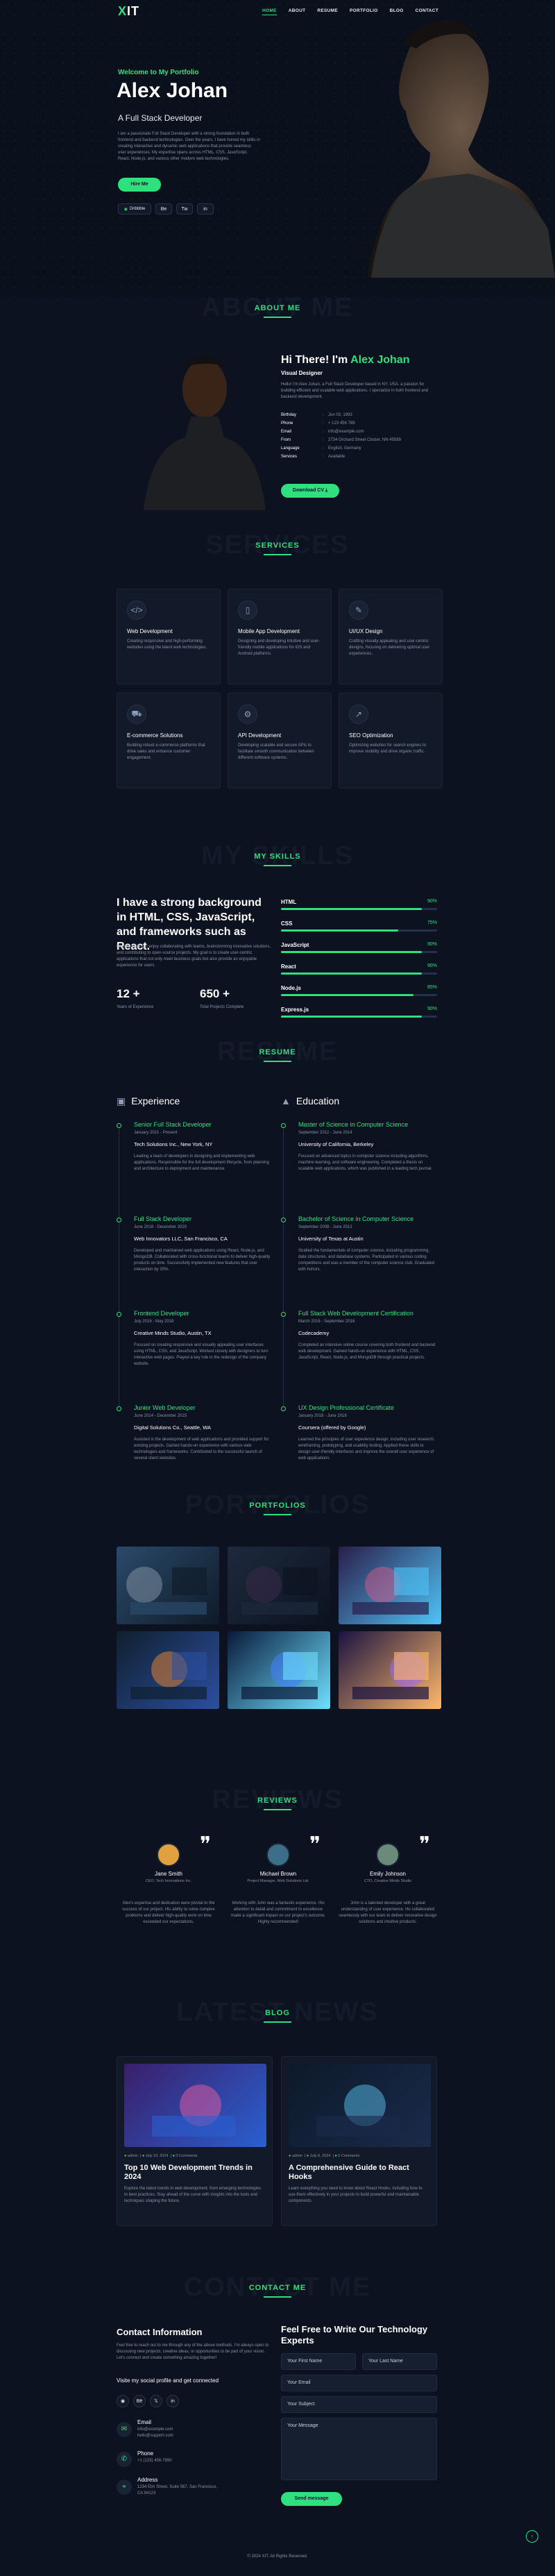  I want to click on hero-name: Alex Johan, so click(172, 90).